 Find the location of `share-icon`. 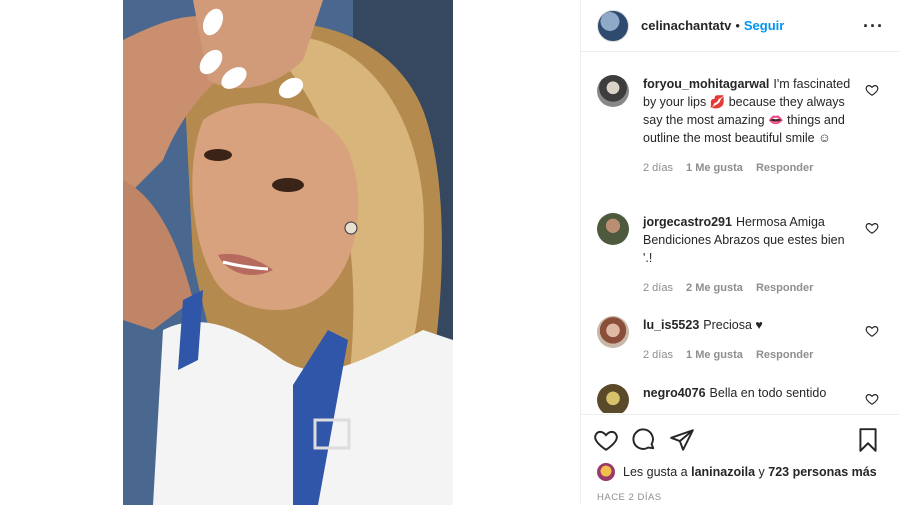

share-icon is located at coordinates (682, 440).